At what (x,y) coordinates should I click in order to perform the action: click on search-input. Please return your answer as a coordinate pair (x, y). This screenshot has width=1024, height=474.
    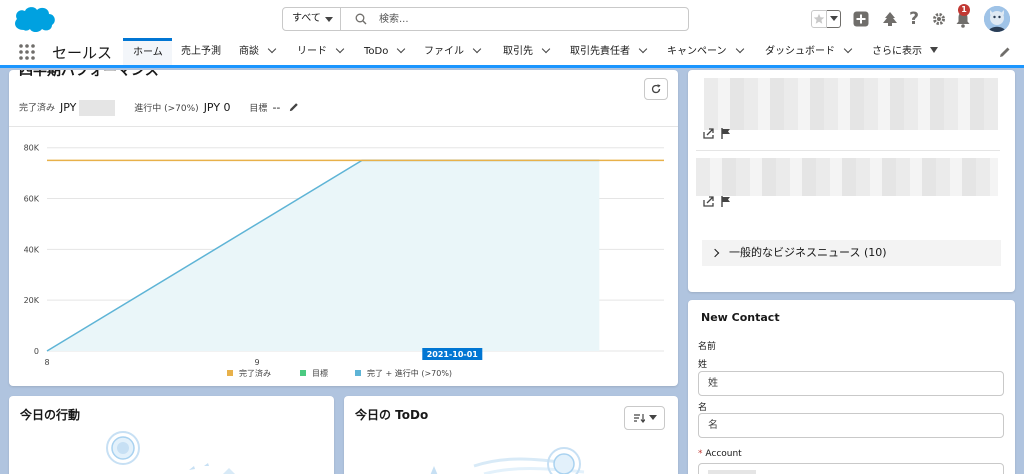
    Looking at the image, I should click on (529, 19).